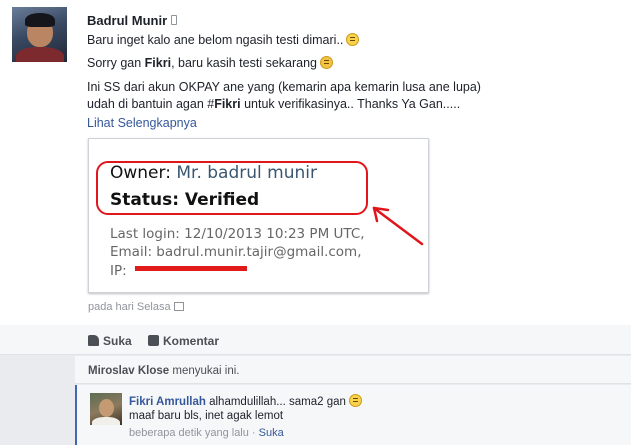 The width and height of the screenshot is (631, 445). Describe the element at coordinates (117, 341) in the screenshot. I see `like-label: Suka` at that location.